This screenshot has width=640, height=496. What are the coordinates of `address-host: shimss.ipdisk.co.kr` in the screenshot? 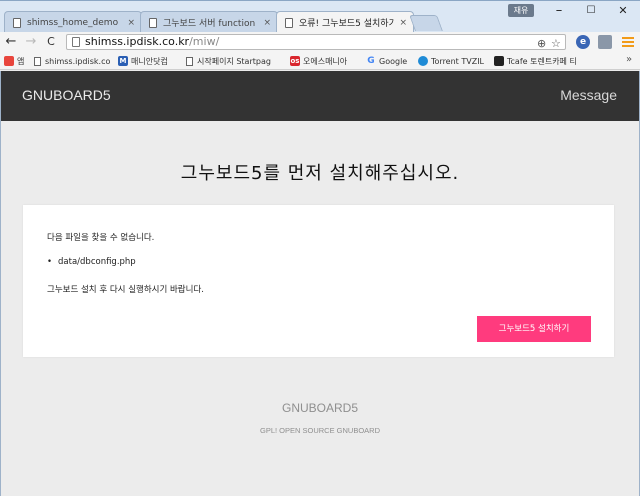 It's located at (137, 41).